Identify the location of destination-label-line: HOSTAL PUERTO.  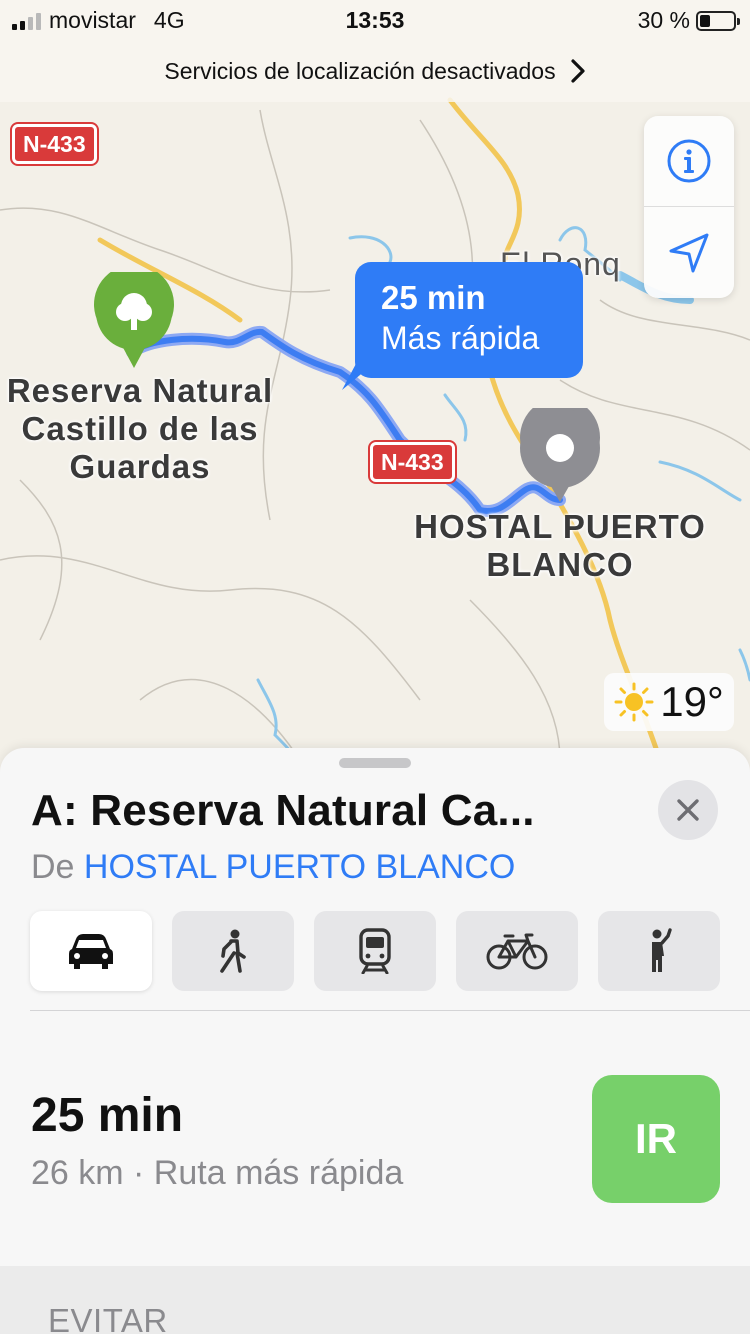
(560, 526).